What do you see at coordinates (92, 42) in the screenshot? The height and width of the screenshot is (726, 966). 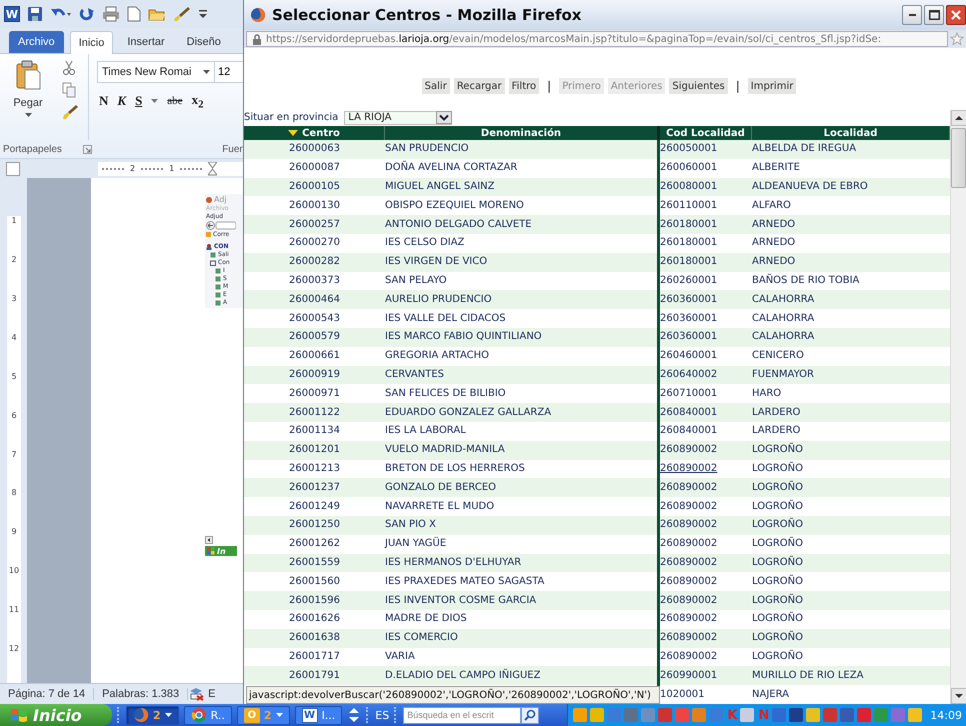 I see `ribbon-tab: Inicio` at bounding box center [92, 42].